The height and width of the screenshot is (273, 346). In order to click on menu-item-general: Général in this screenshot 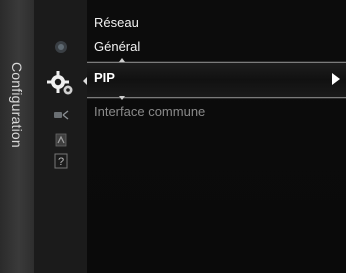, I will do `click(117, 47)`.